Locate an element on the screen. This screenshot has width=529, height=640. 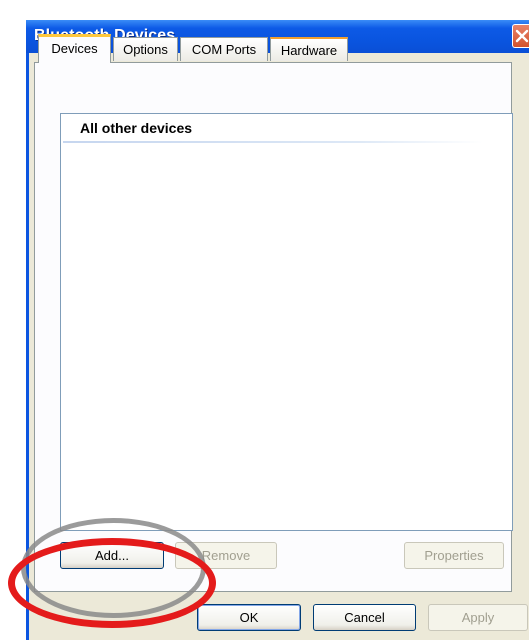
tab-options: Options is located at coordinates (145, 49).